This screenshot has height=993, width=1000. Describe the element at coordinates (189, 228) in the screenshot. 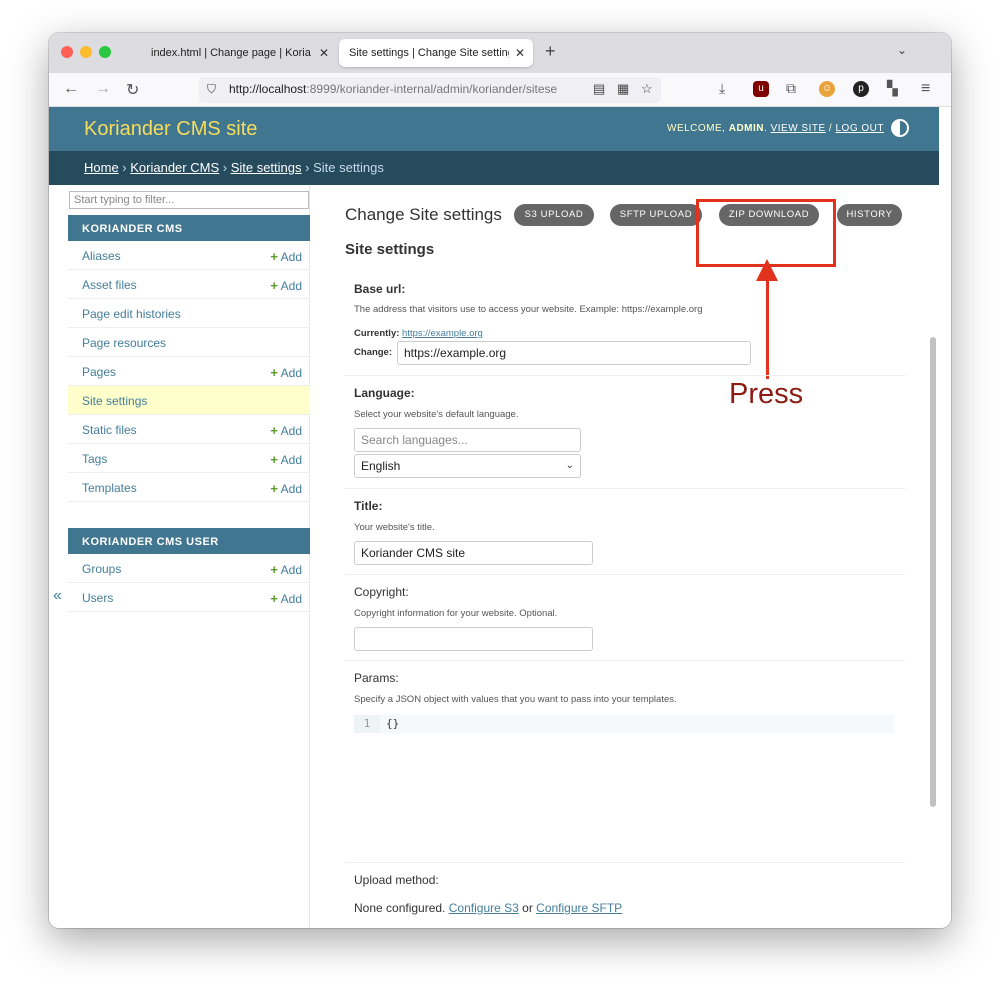

I see `module-caption: KORIANDER CMS` at that location.